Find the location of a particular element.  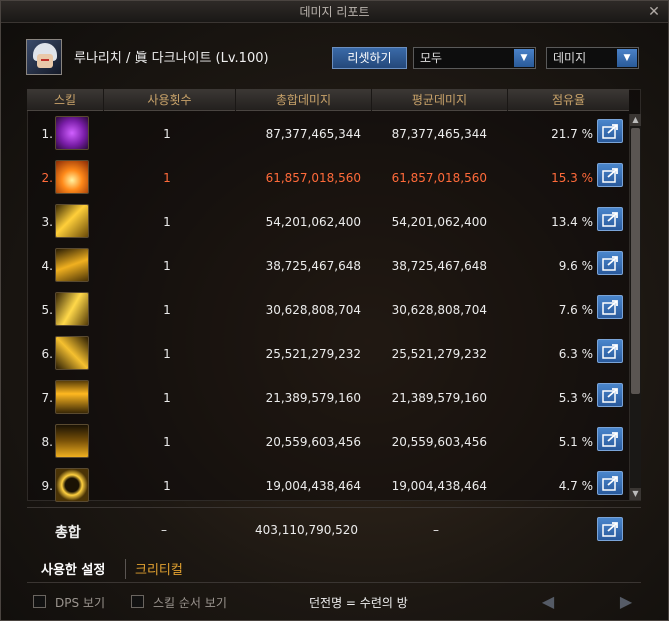

row-total-damage: 38,725,467,648 is located at coordinates (313, 266).